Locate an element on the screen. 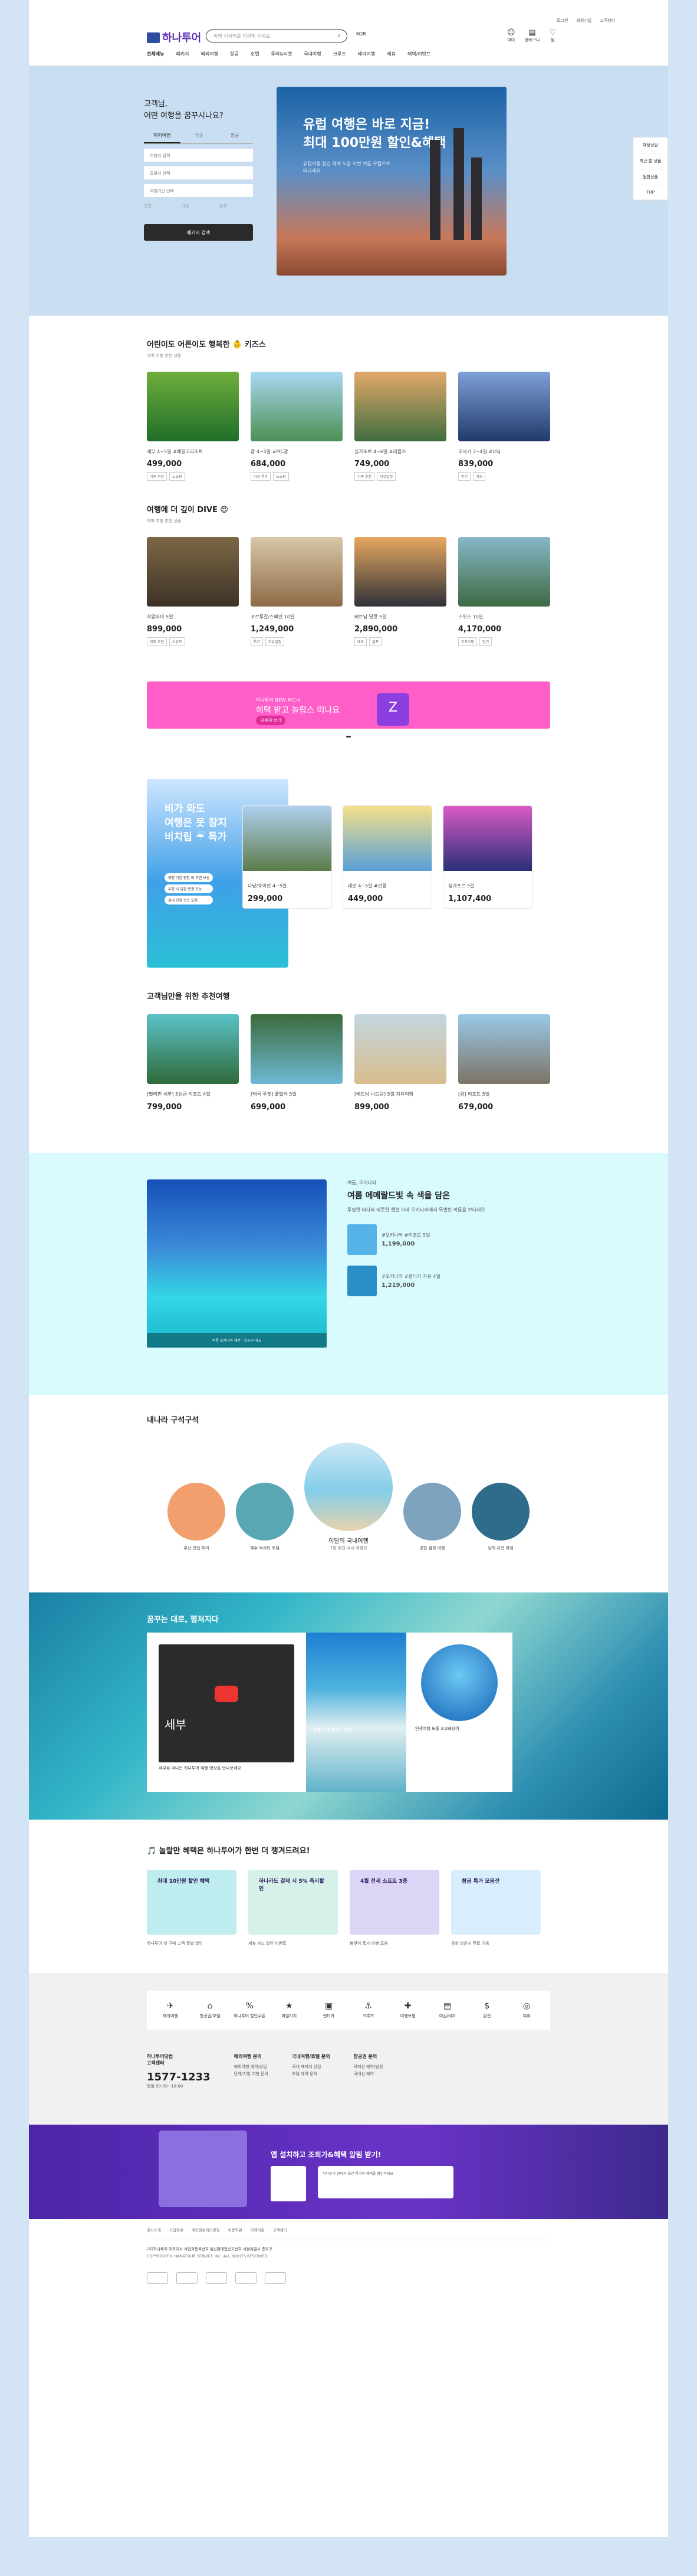 Image resolution: width=697 pixels, height=2576 pixels. service-shortcut: ✈ 해외여행 is located at coordinates (170, 2010).